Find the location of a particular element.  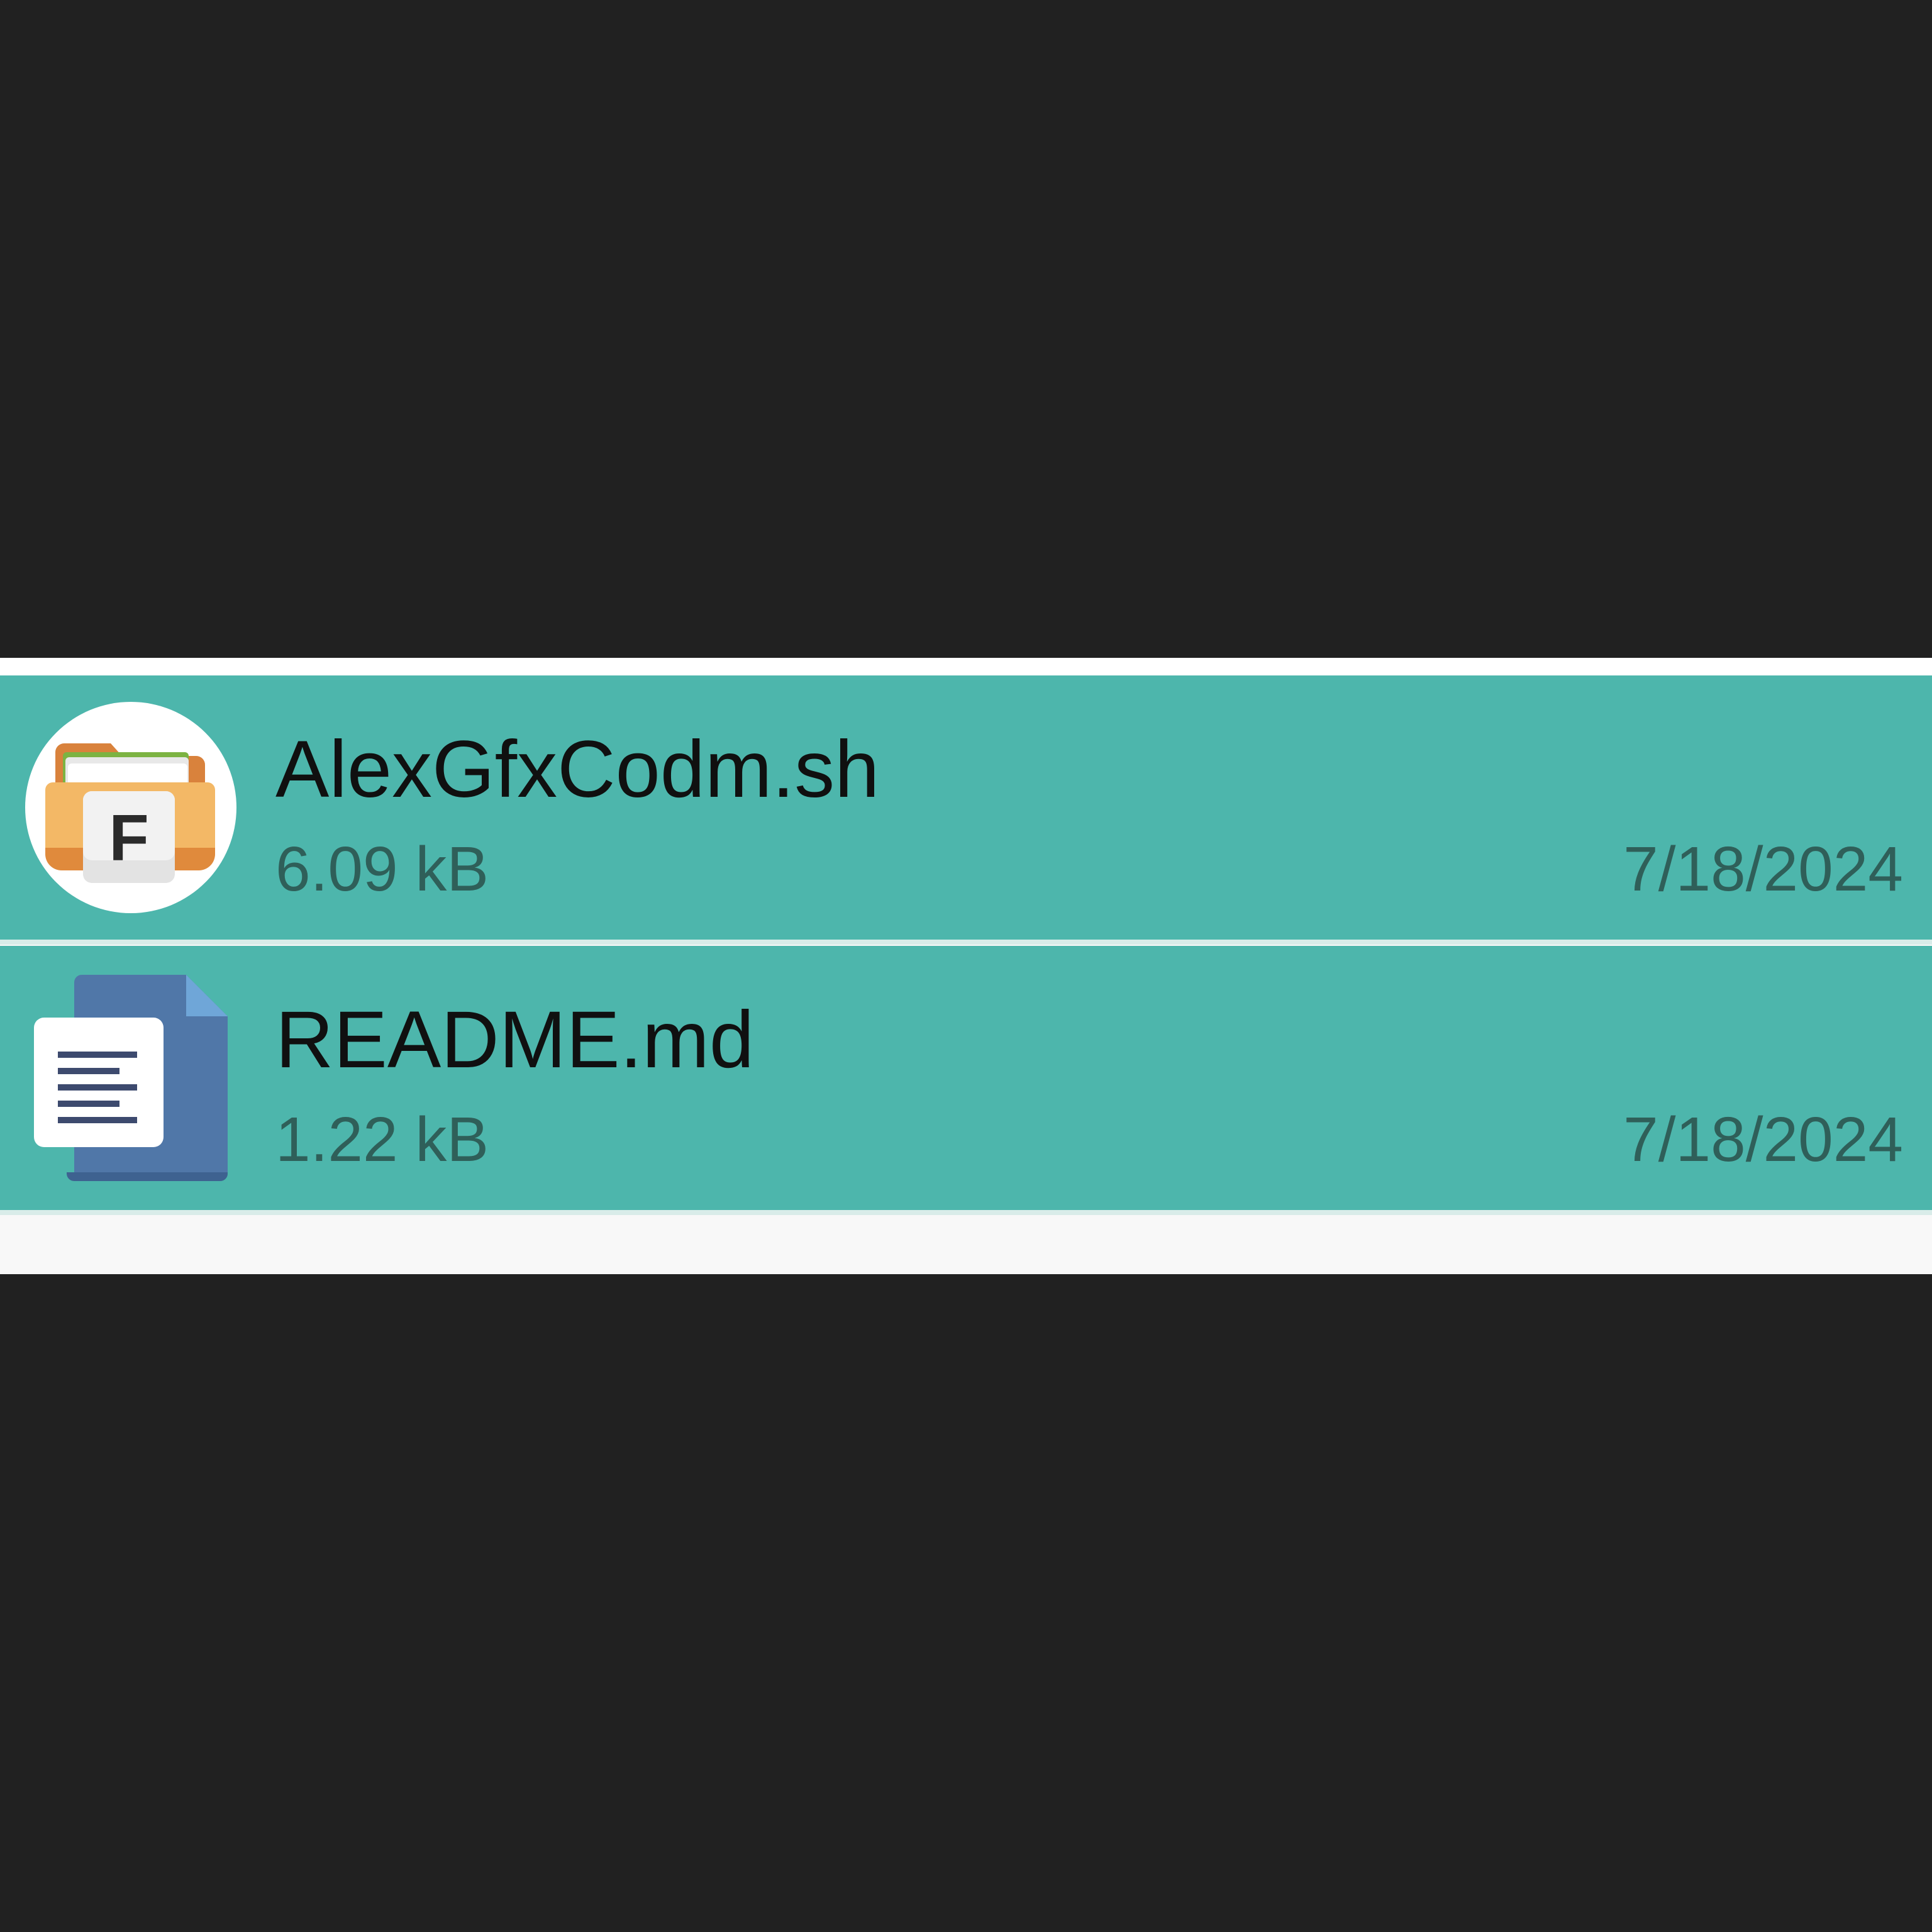

file-name: README.md is located at coordinates (514, 1040).